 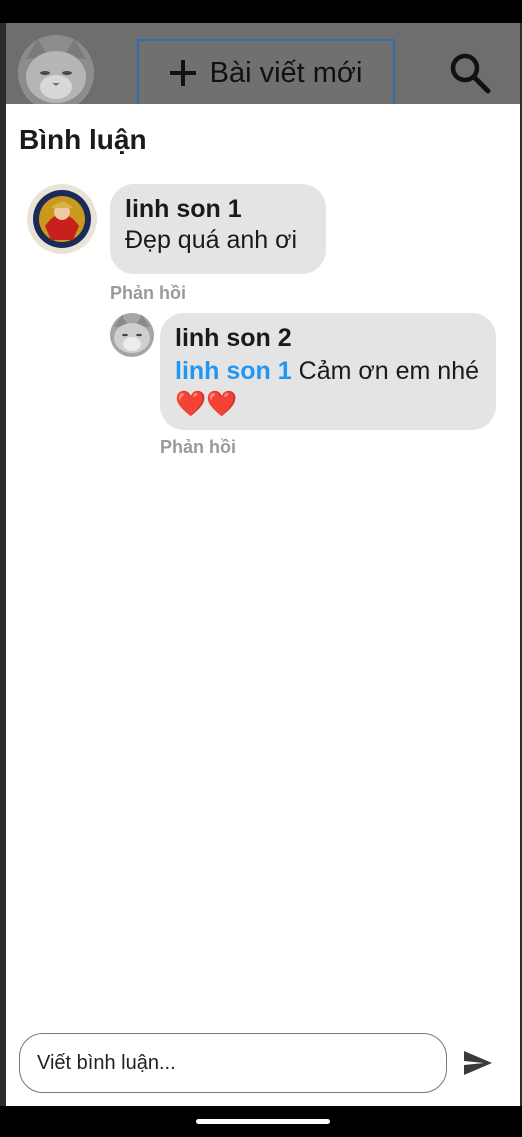 I want to click on send-button, so click(x=478, y=1063).